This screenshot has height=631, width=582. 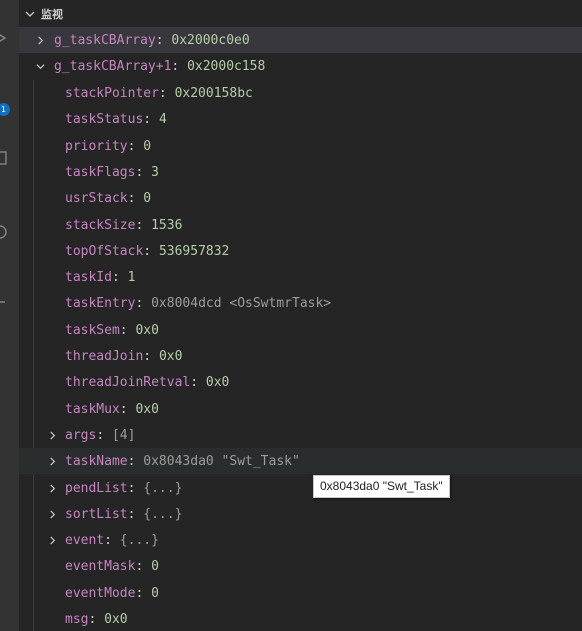 I want to click on variable-row: stackPointer: 0x200158bc, so click(x=300, y=93).